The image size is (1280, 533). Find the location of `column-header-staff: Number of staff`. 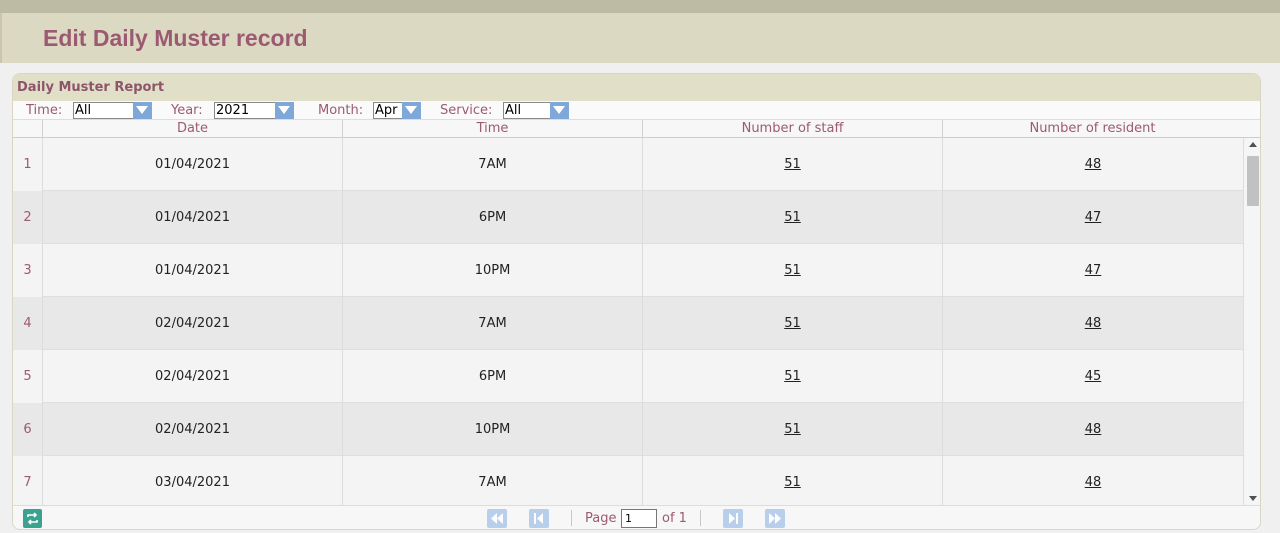

column-header-staff: Number of staff is located at coordinates (792, 129).